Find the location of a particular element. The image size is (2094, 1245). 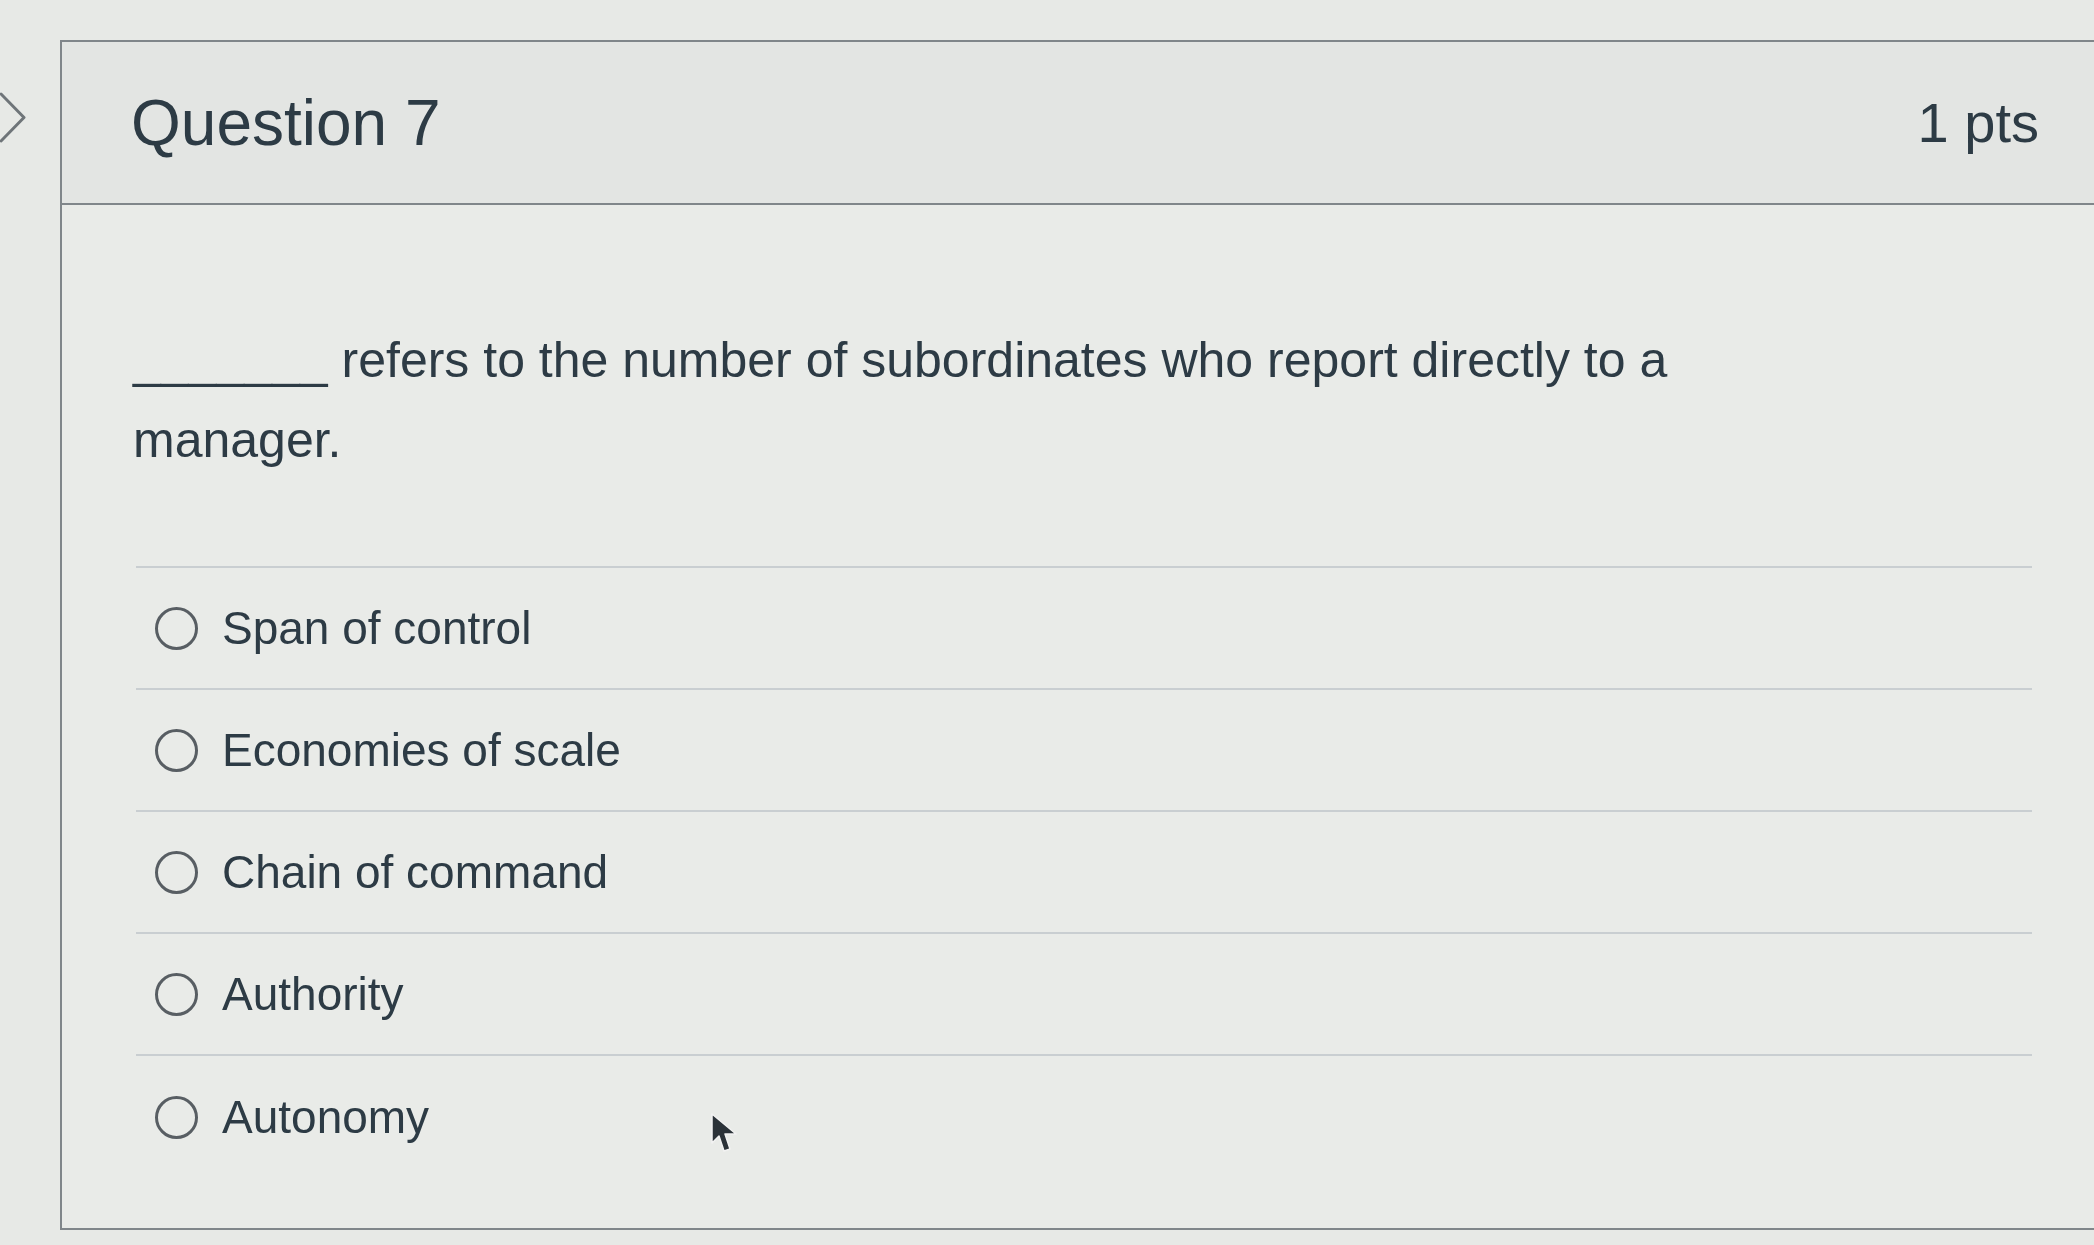

answer-option: Economies of scale is located at coordinates (388, 750).